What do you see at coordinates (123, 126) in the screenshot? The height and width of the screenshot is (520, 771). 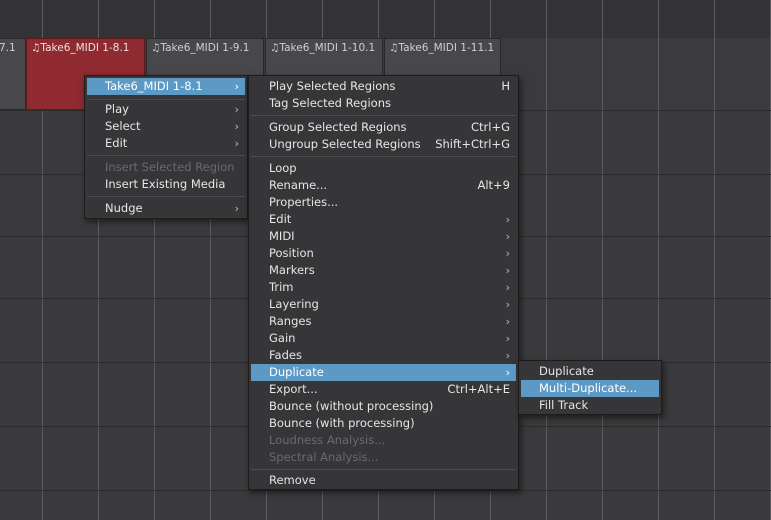 I see `menu-item-label: Select` at bounding box center [123, 126].